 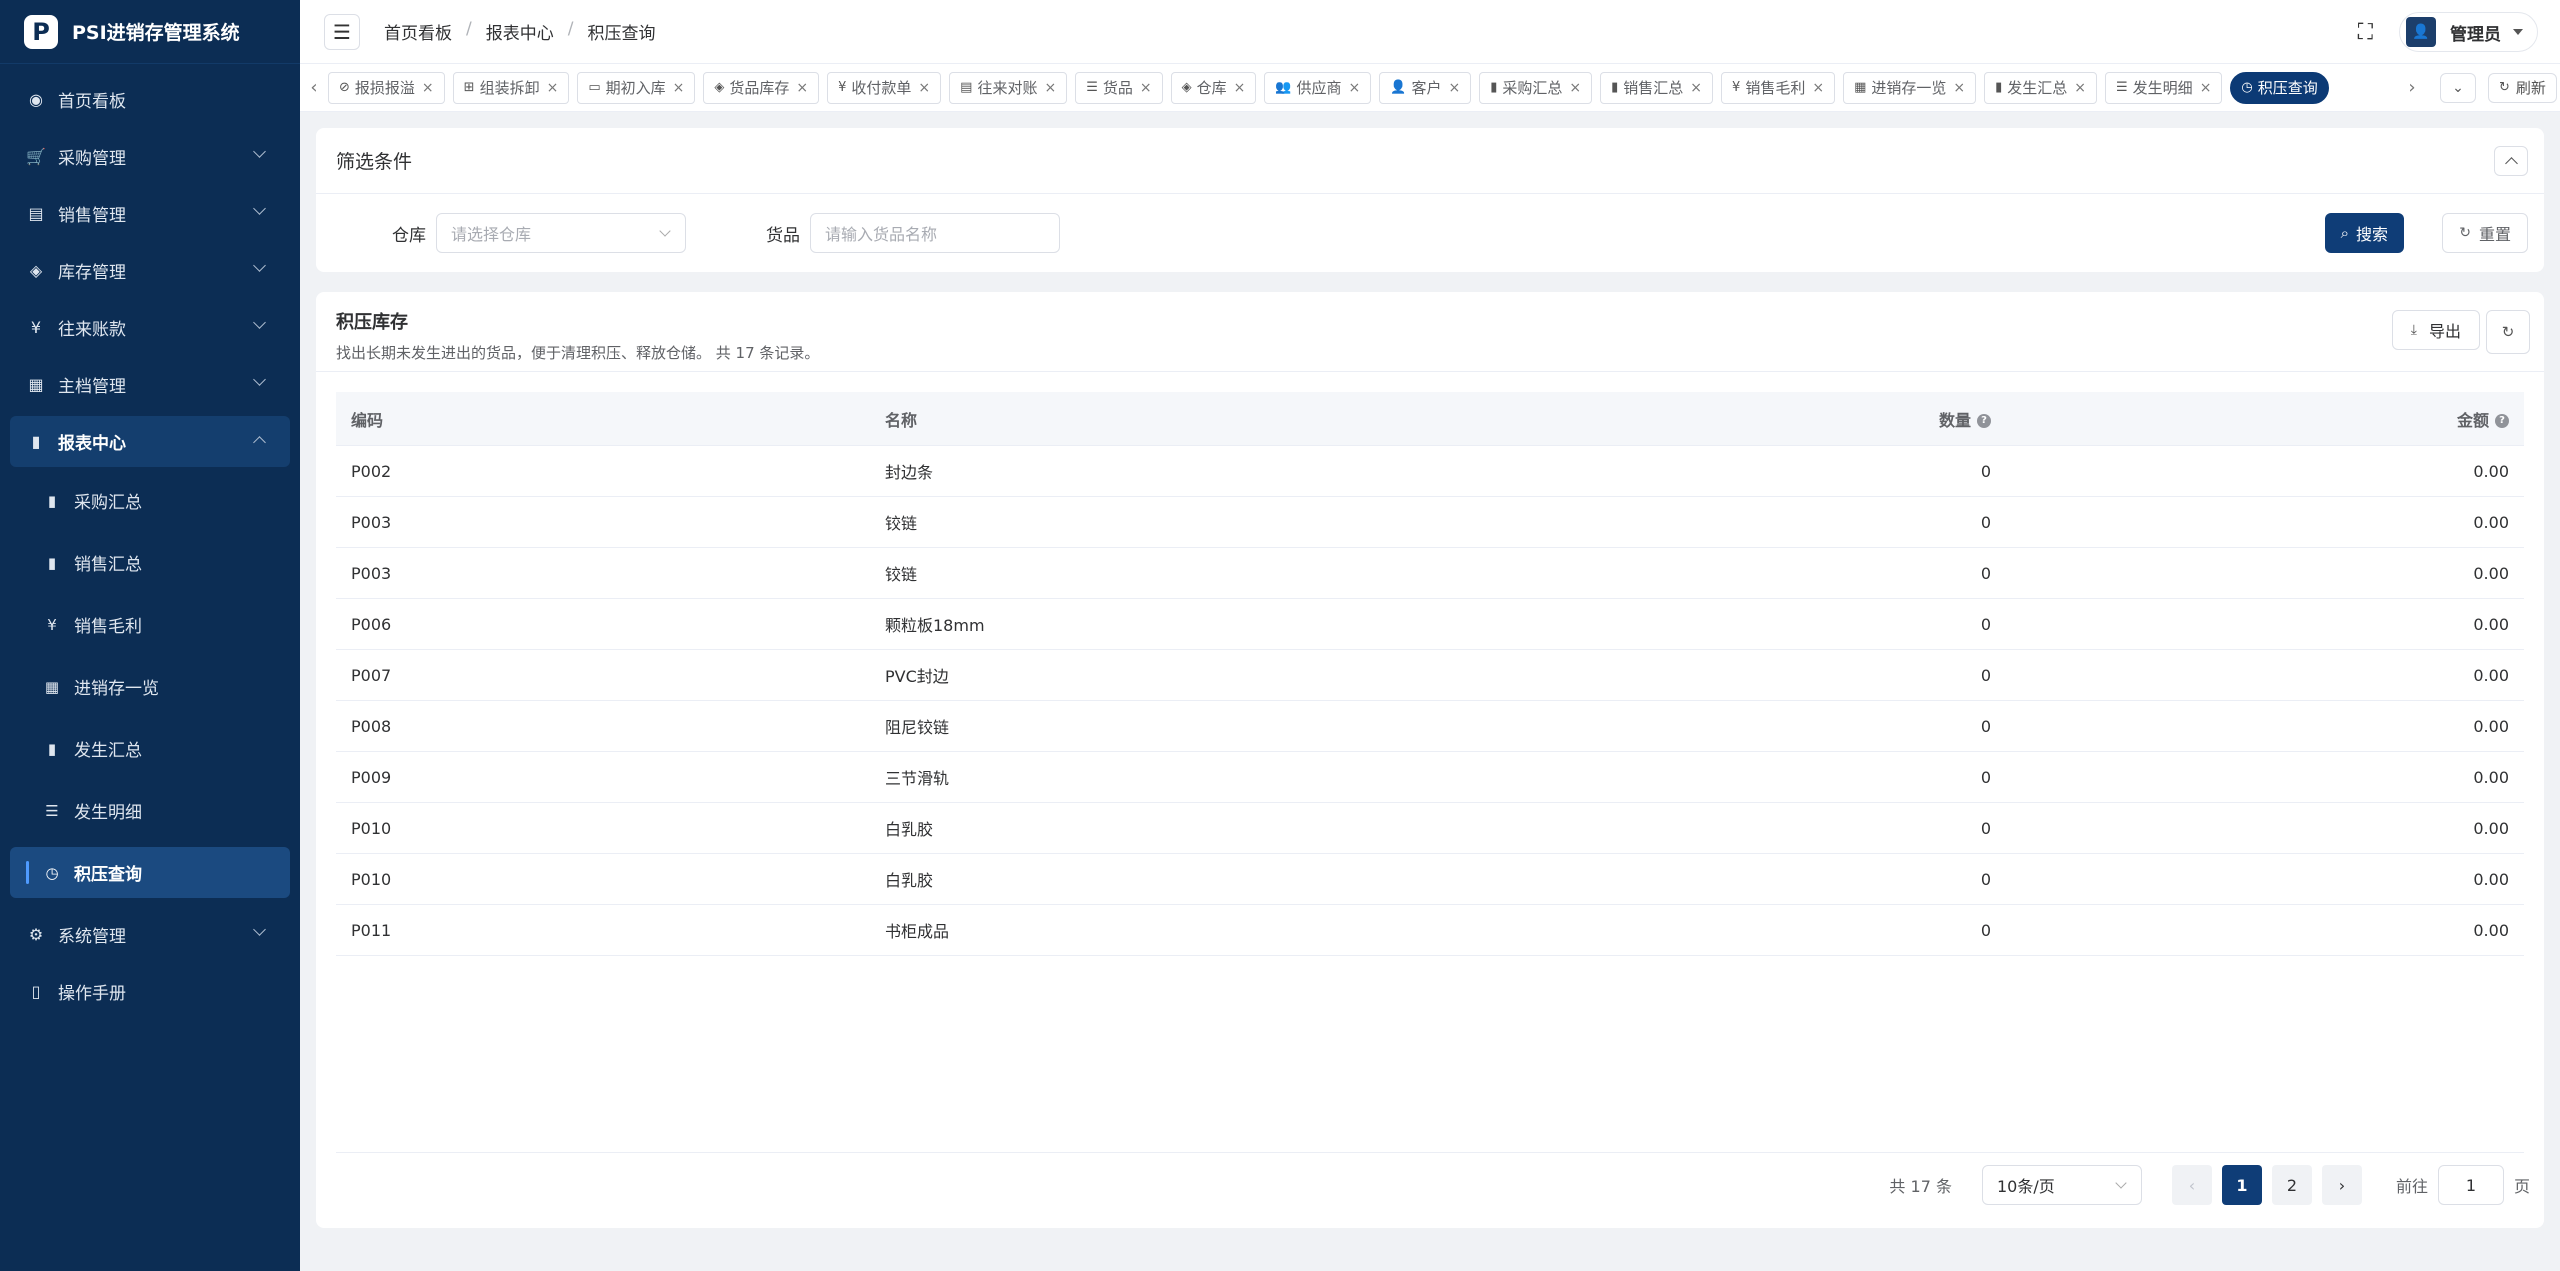 I want to click on tab-12: ¥ 销售毛利 ×, so click(x=1778, y=87).